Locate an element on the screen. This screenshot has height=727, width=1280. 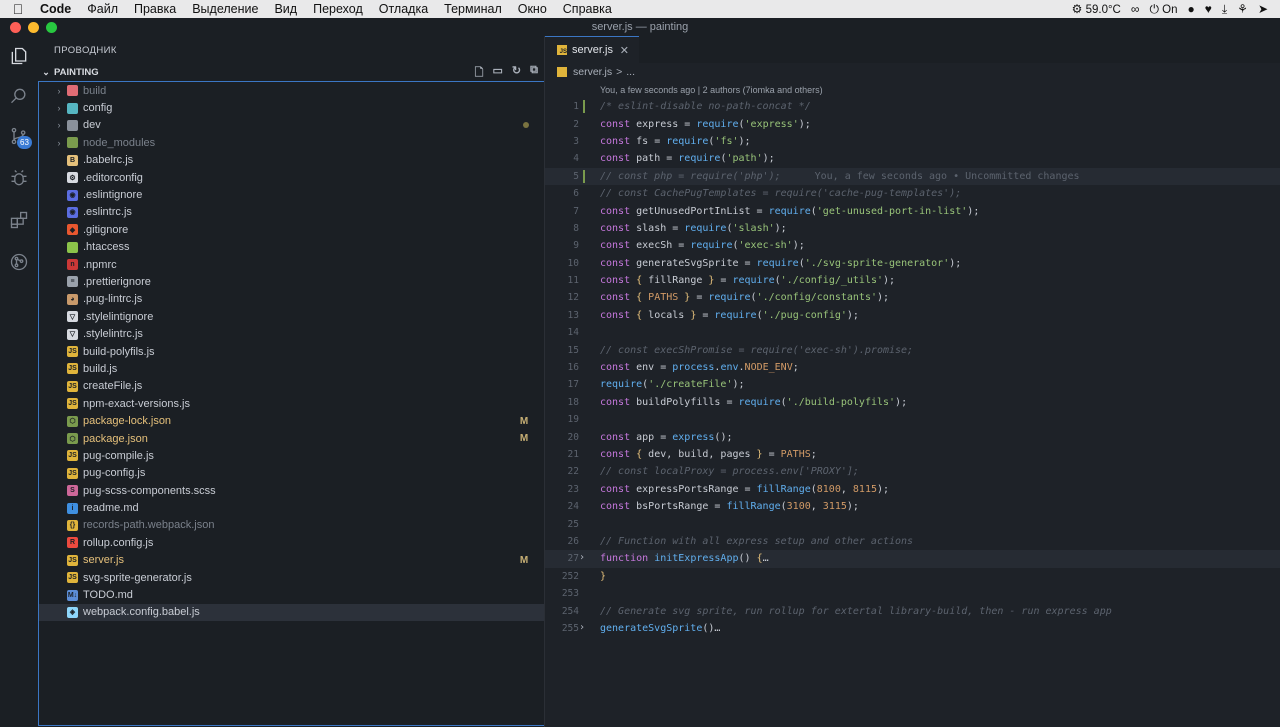
menu-help: Справка is located at coordinates (587, 9).